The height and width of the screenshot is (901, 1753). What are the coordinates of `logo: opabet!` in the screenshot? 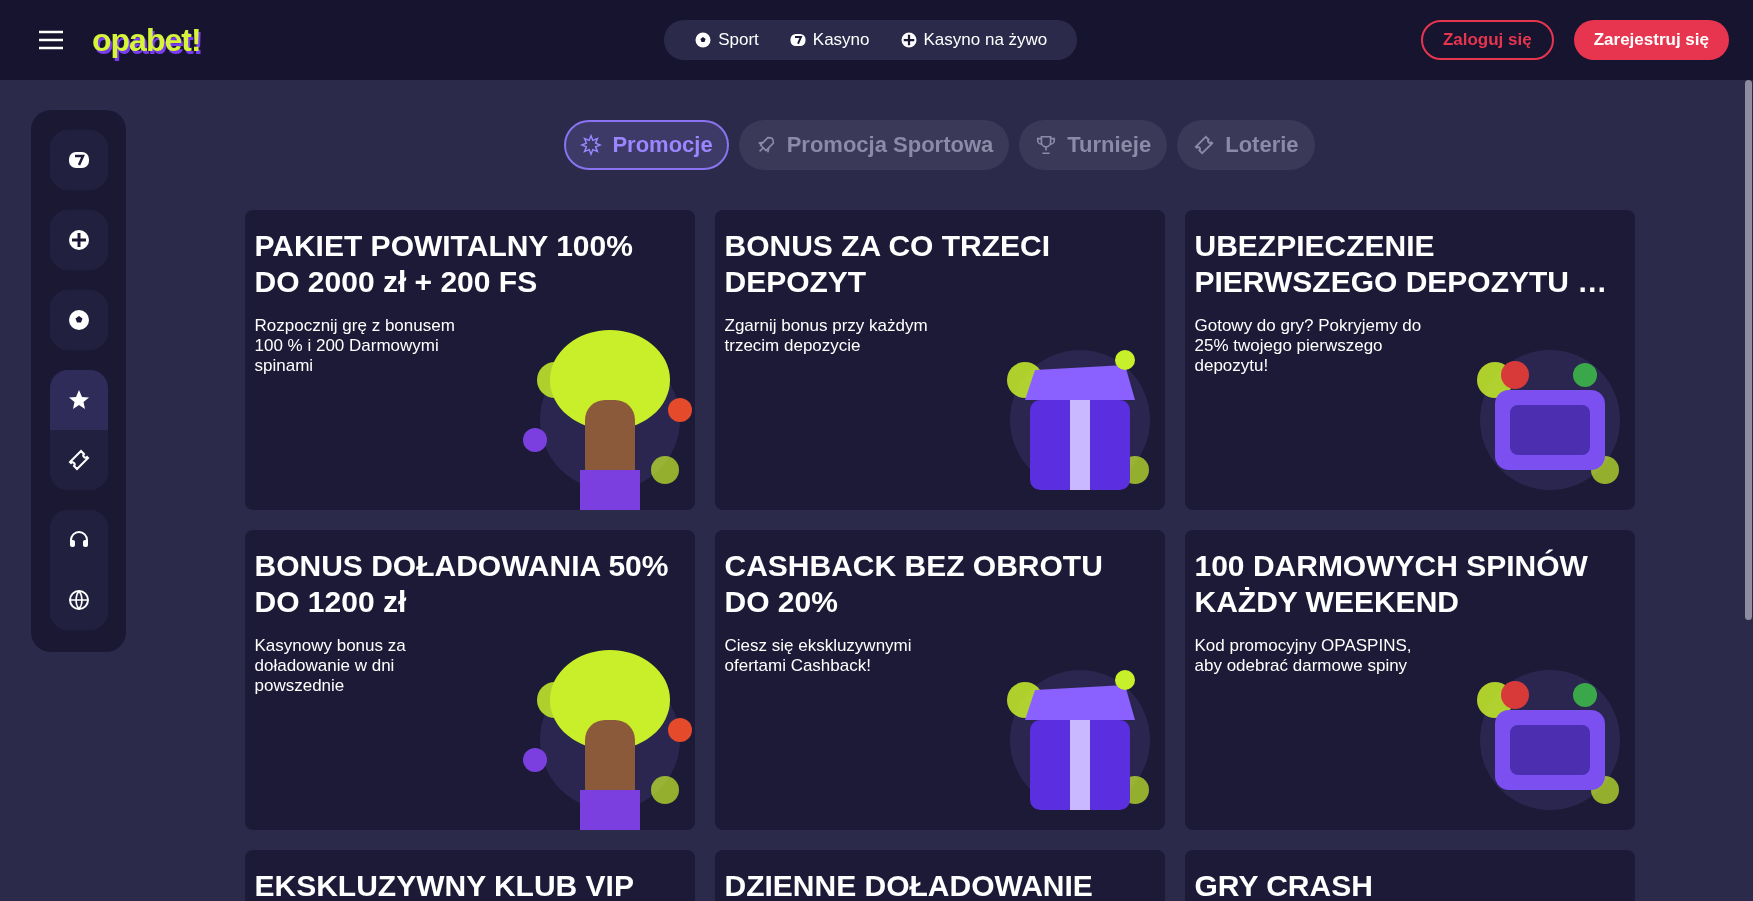 It's located at (146, 40).